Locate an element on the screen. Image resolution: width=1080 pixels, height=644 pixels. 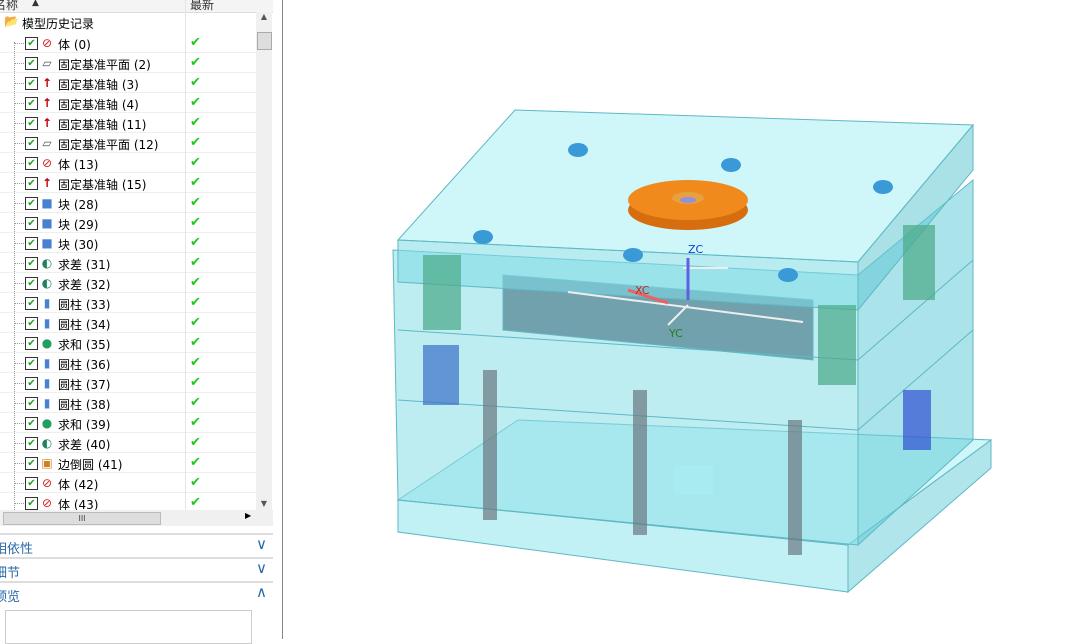
tree-row: ✔ ▣ 边倒圆 (41) ✔ is located at coordinates (128, 463).